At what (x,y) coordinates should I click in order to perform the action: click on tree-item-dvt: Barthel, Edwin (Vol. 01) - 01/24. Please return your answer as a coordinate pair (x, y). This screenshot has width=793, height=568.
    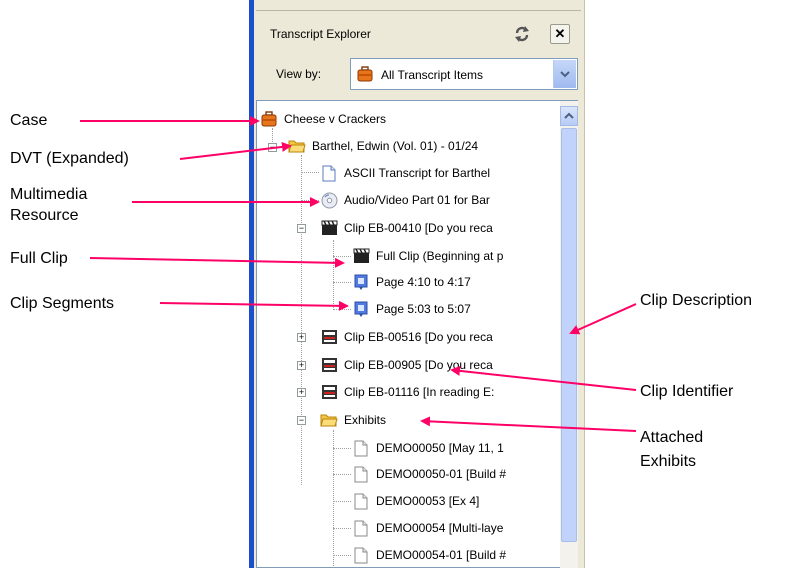
    Looking at the image, I should click on (383, 146).